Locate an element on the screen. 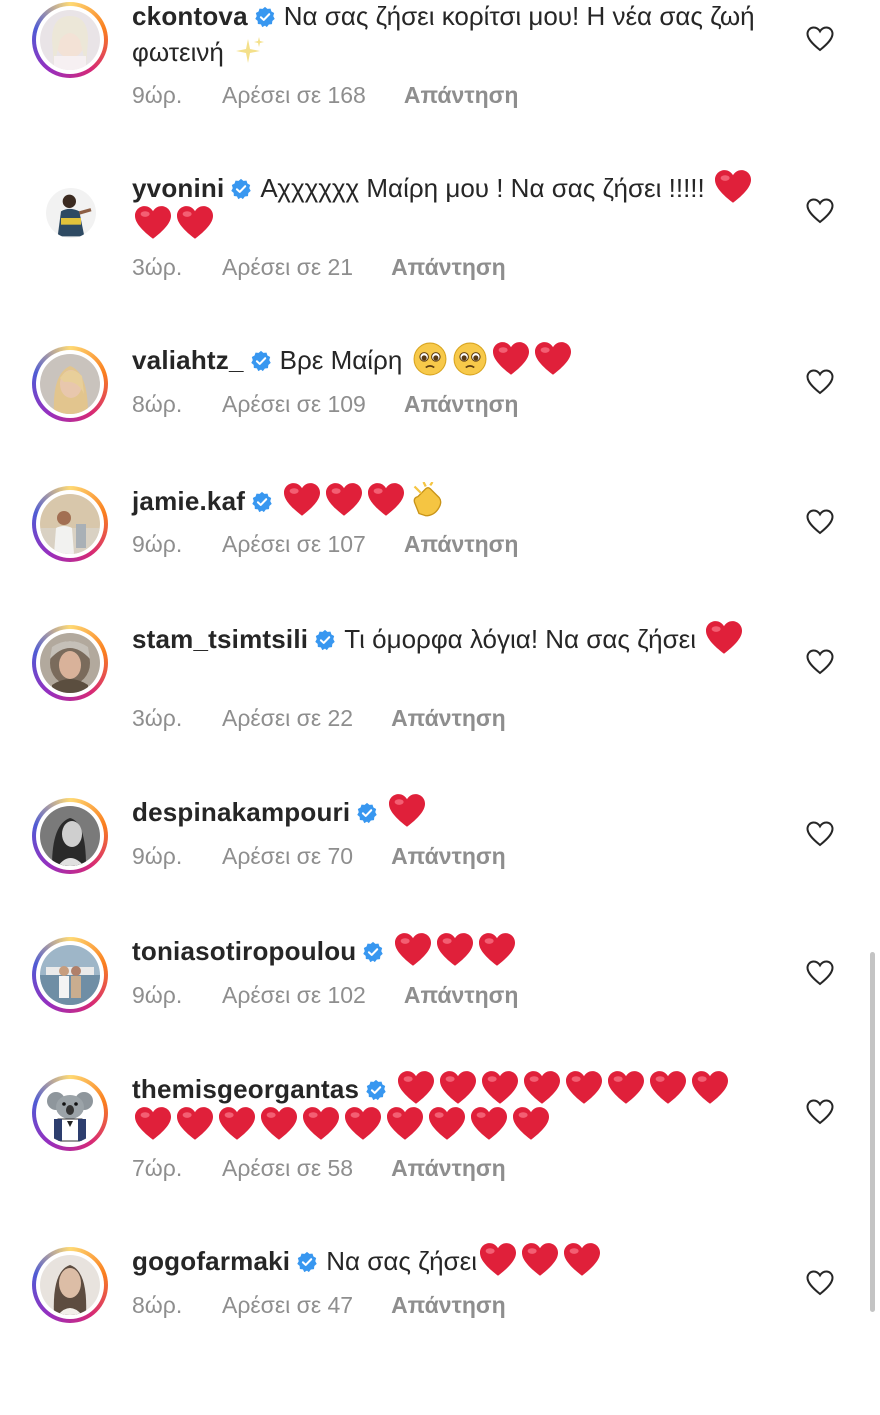 The height and width of the screenshot is (1415, 880). comment-likes: Αρέσει σε 109 is located at coordinates (294, 404).